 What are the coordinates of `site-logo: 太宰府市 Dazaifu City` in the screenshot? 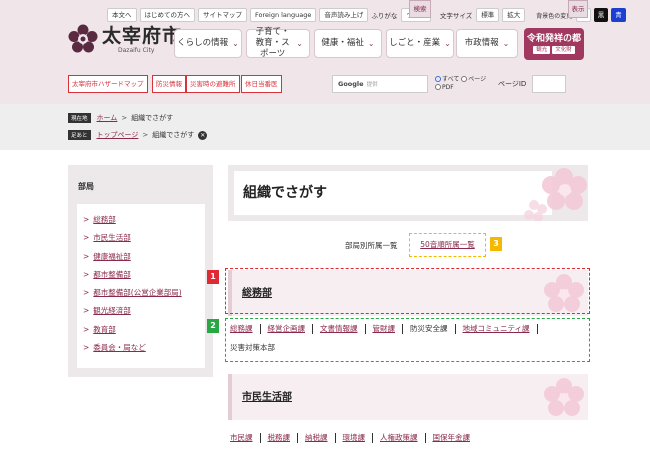 It's located at (125, 39).